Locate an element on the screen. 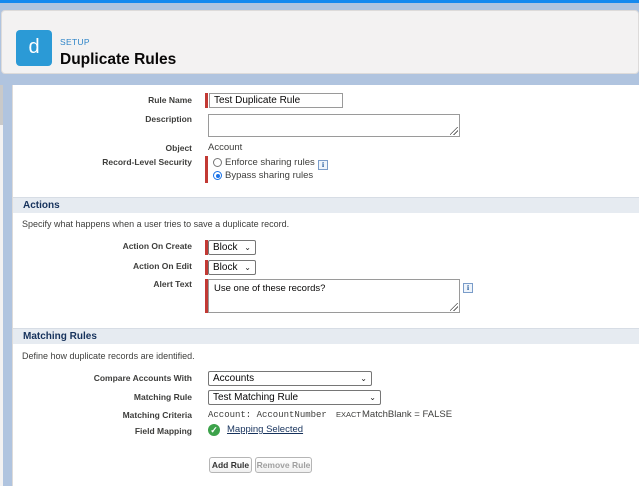  left-nav-strip is located at coordinates (1, 285).